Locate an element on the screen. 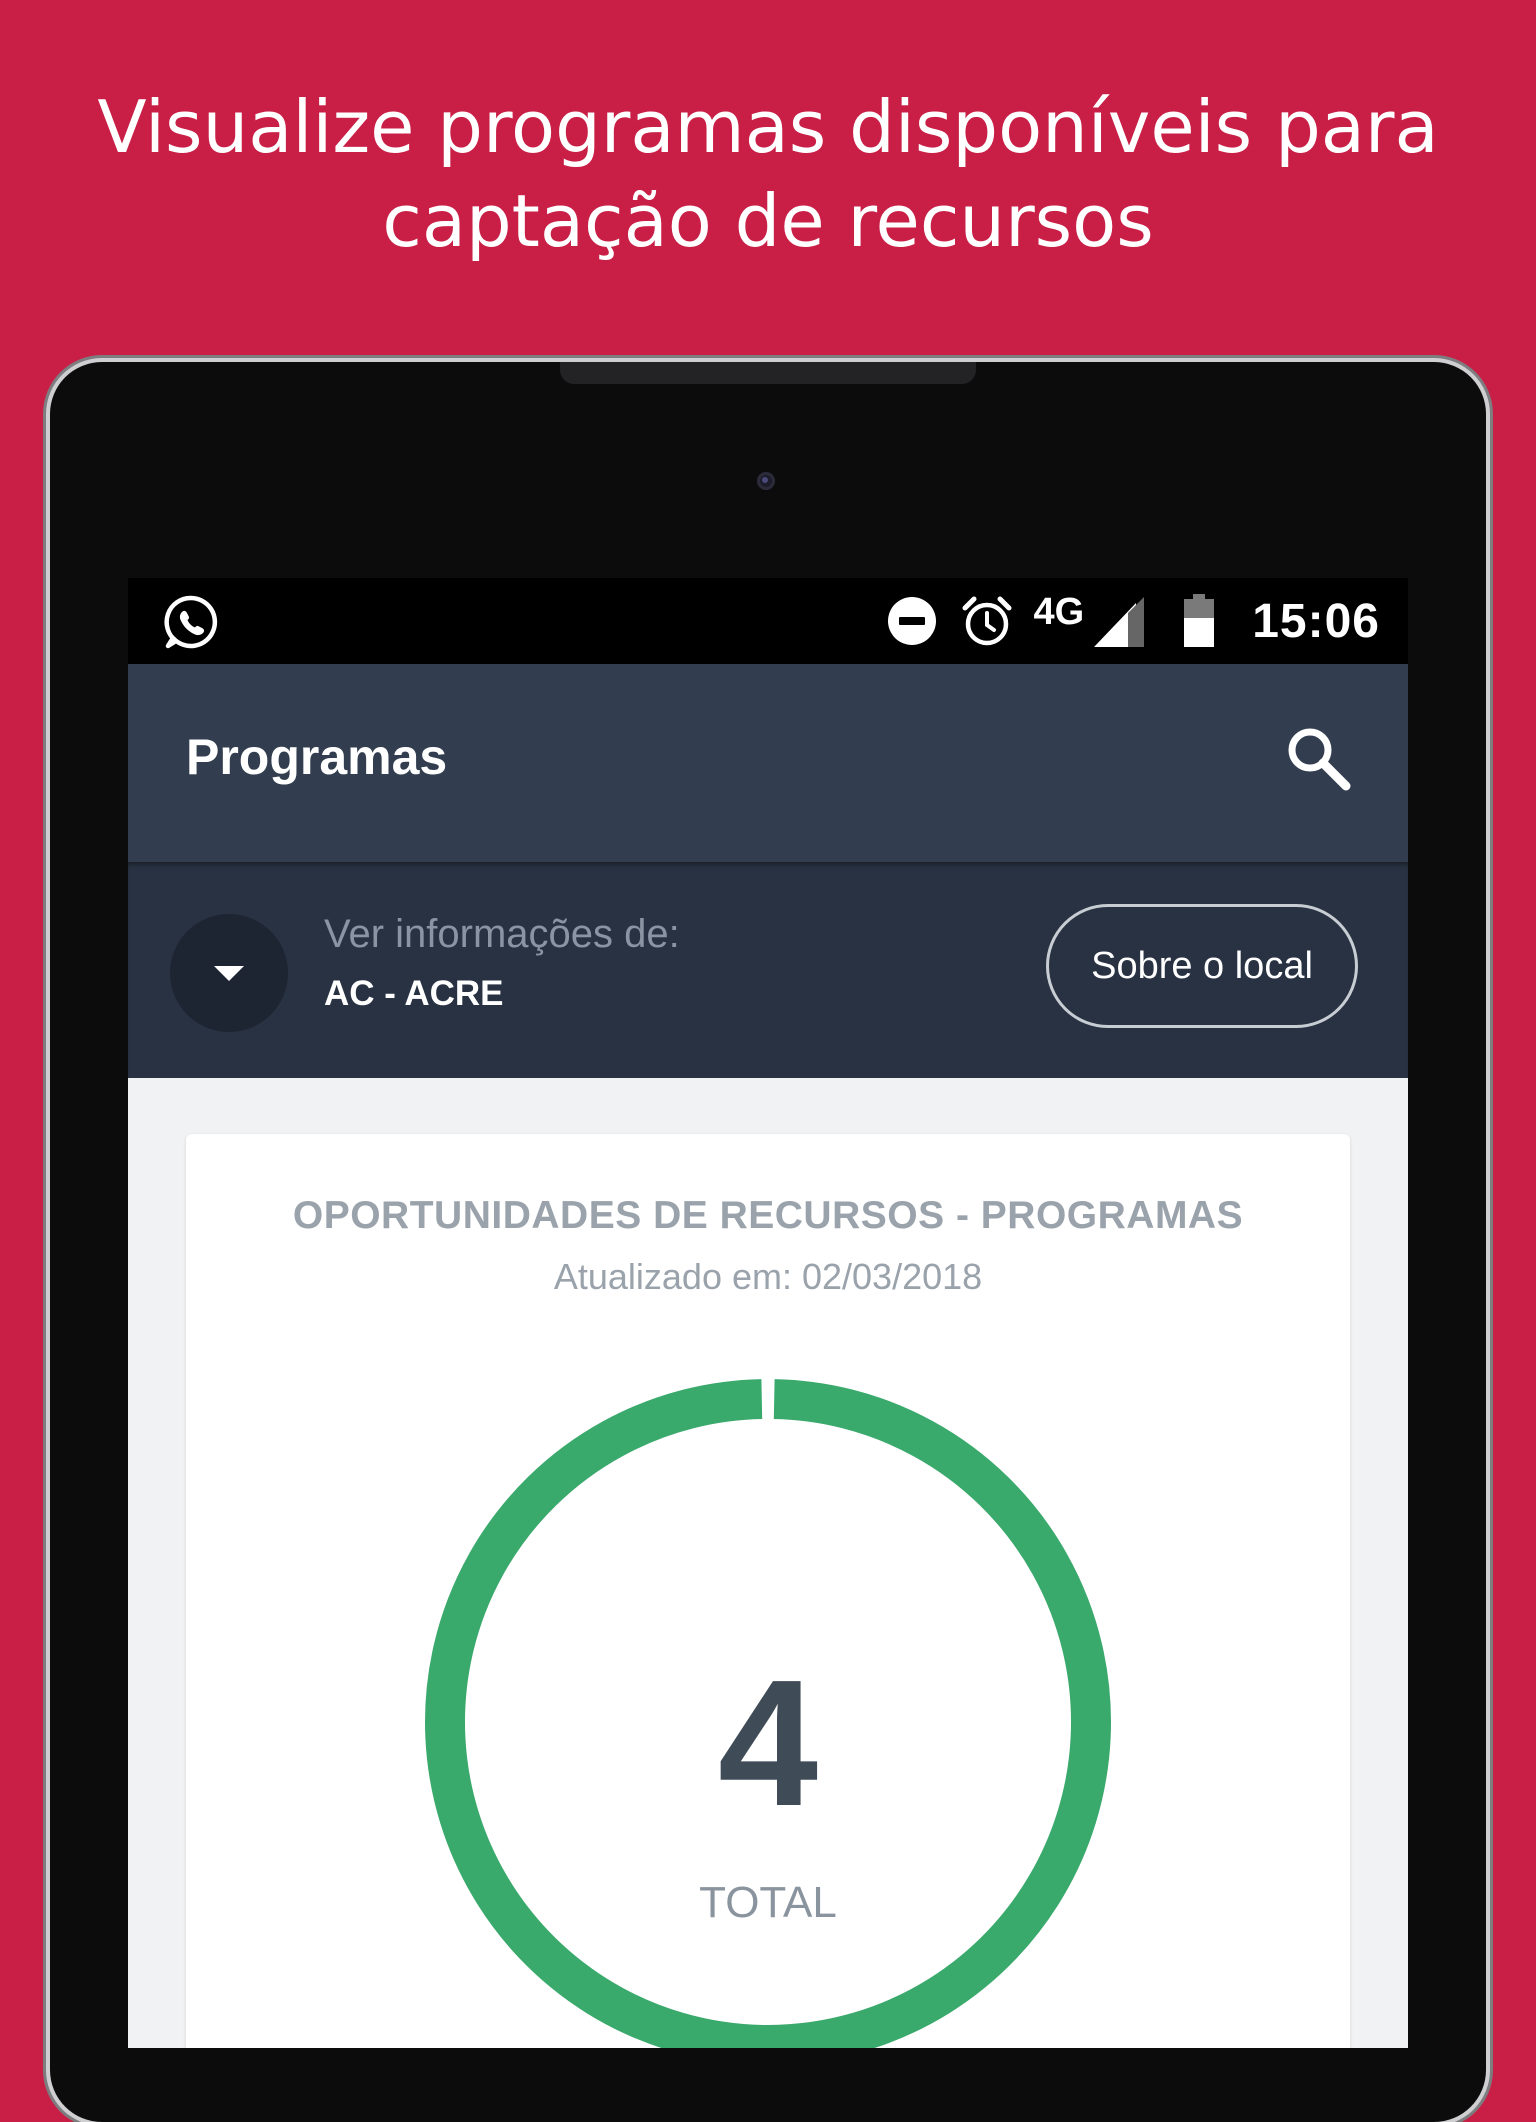 This screenshot has width=1536, height=2122. location-value: AC - ACRE is located at coordinates (414, 993).